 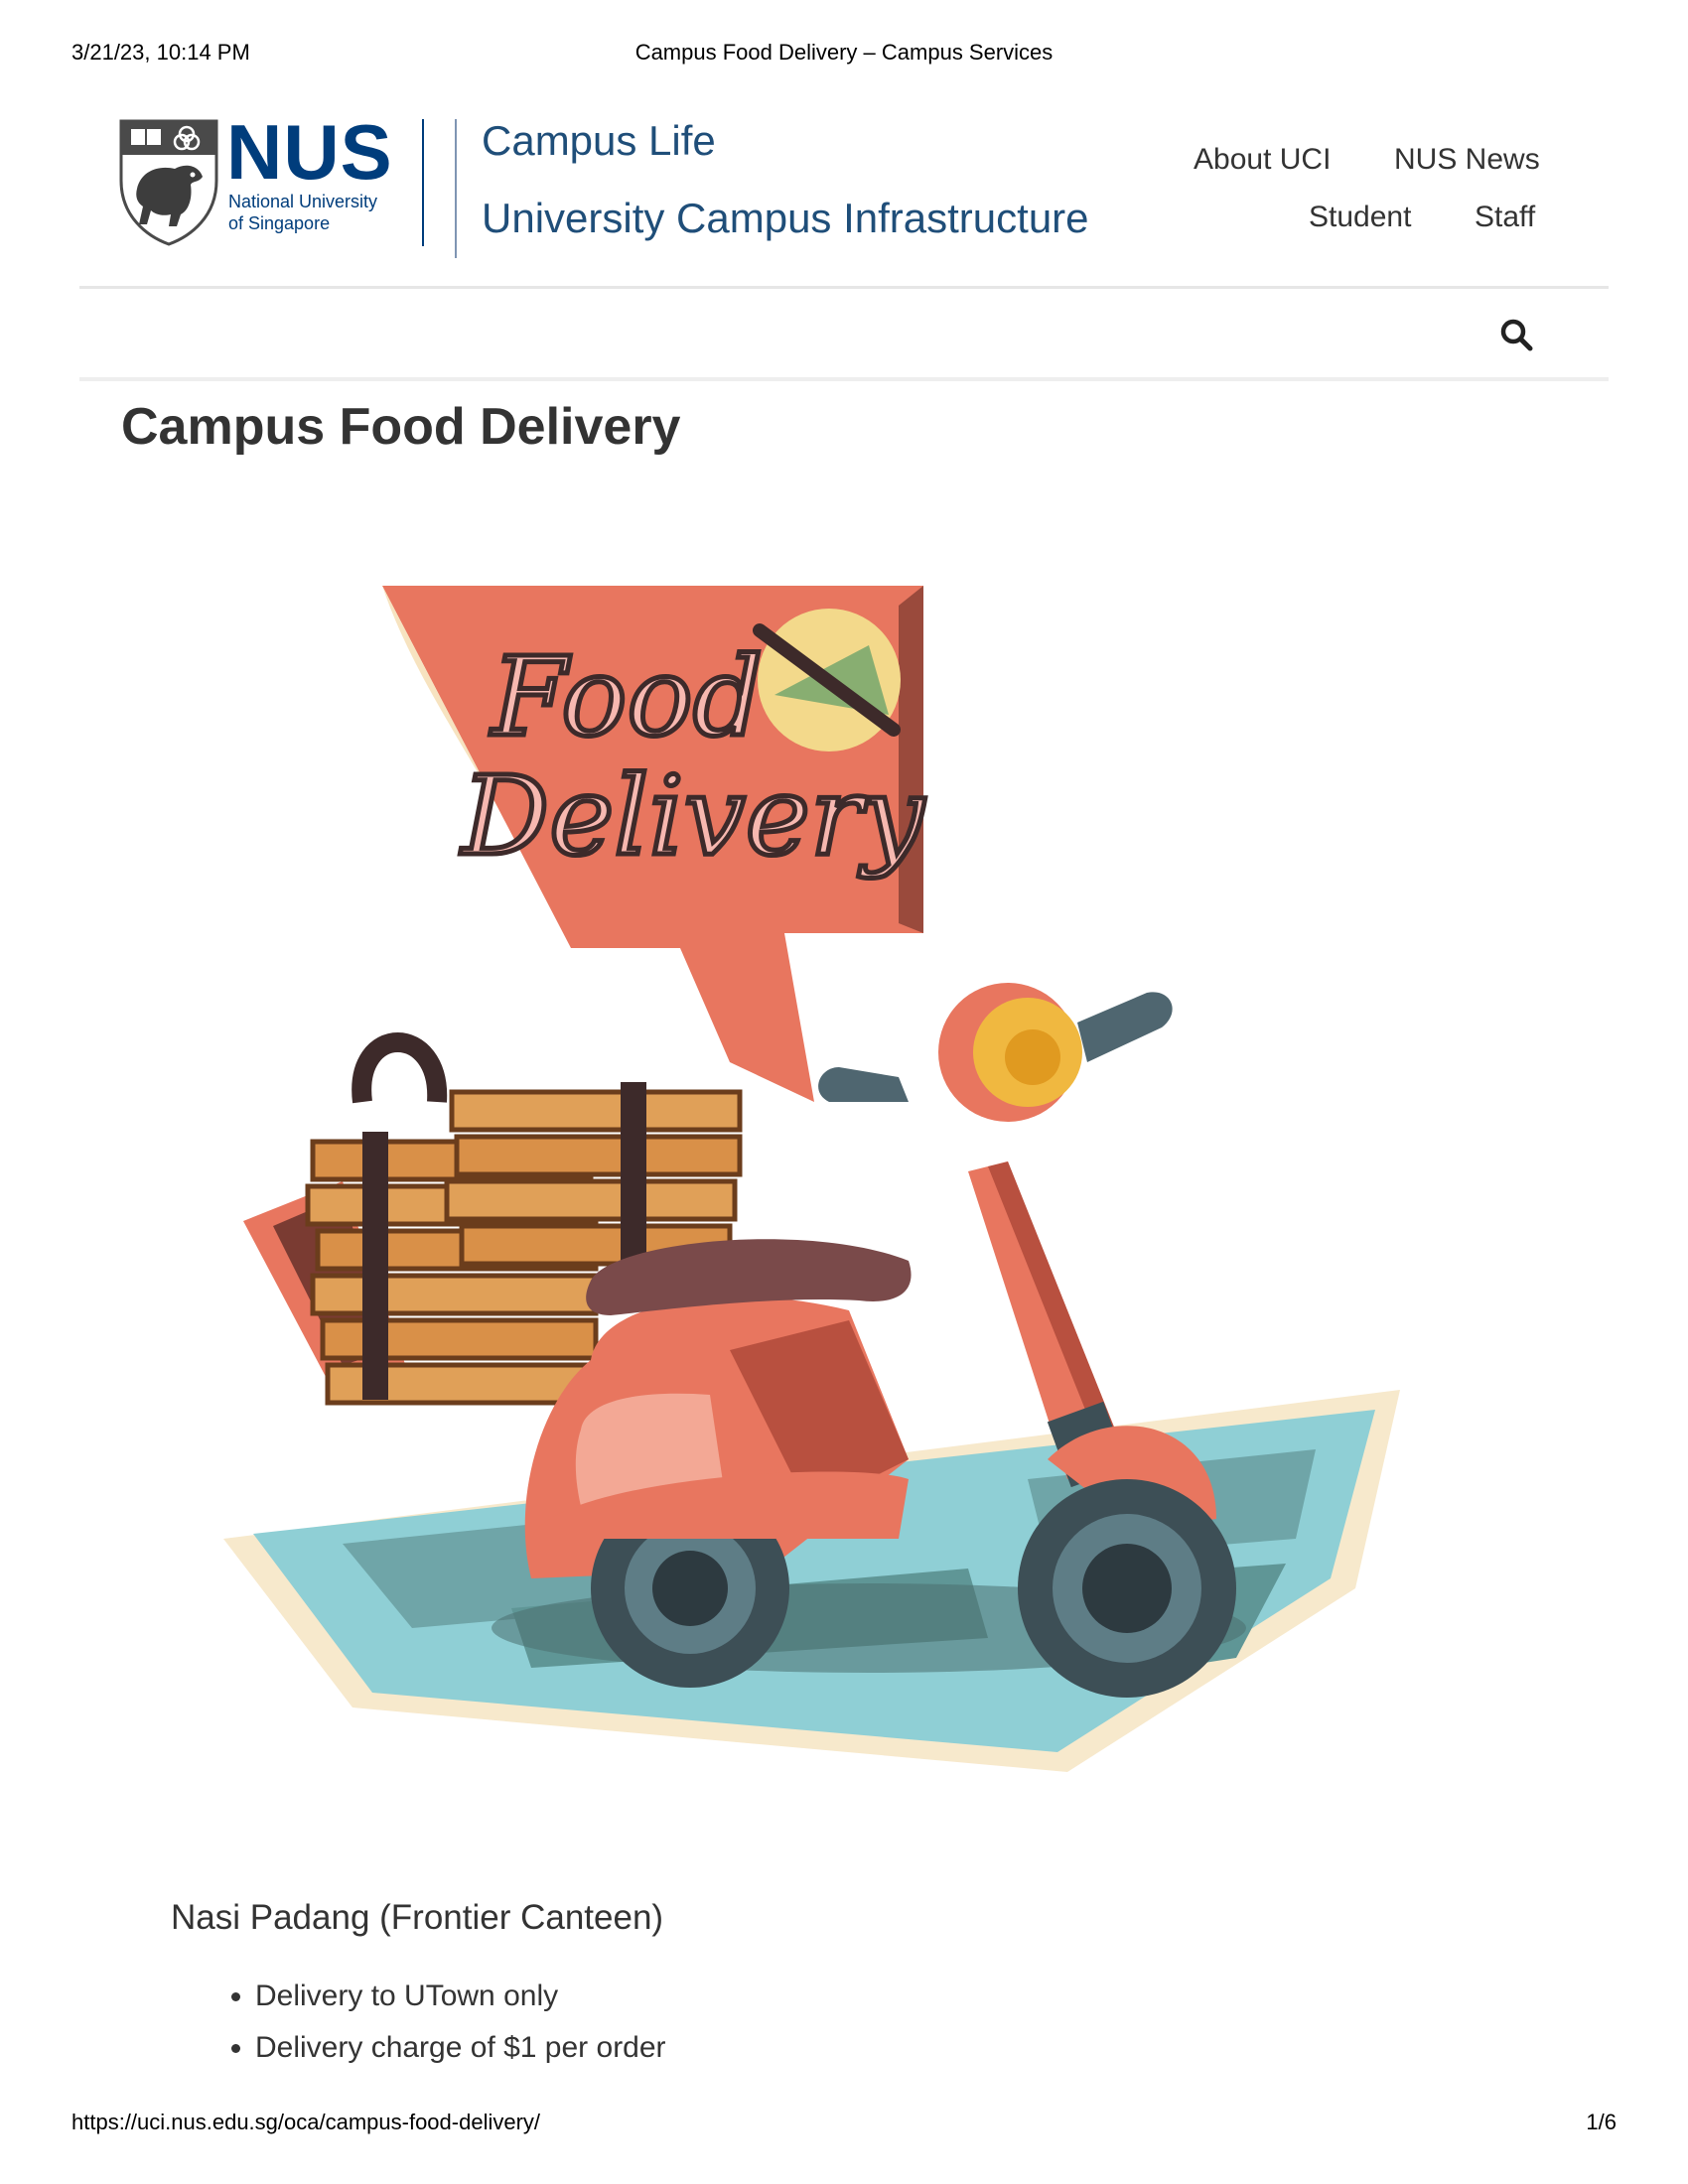 I want to click on nus-wordmark: NUS, so click(x=309, y=152).